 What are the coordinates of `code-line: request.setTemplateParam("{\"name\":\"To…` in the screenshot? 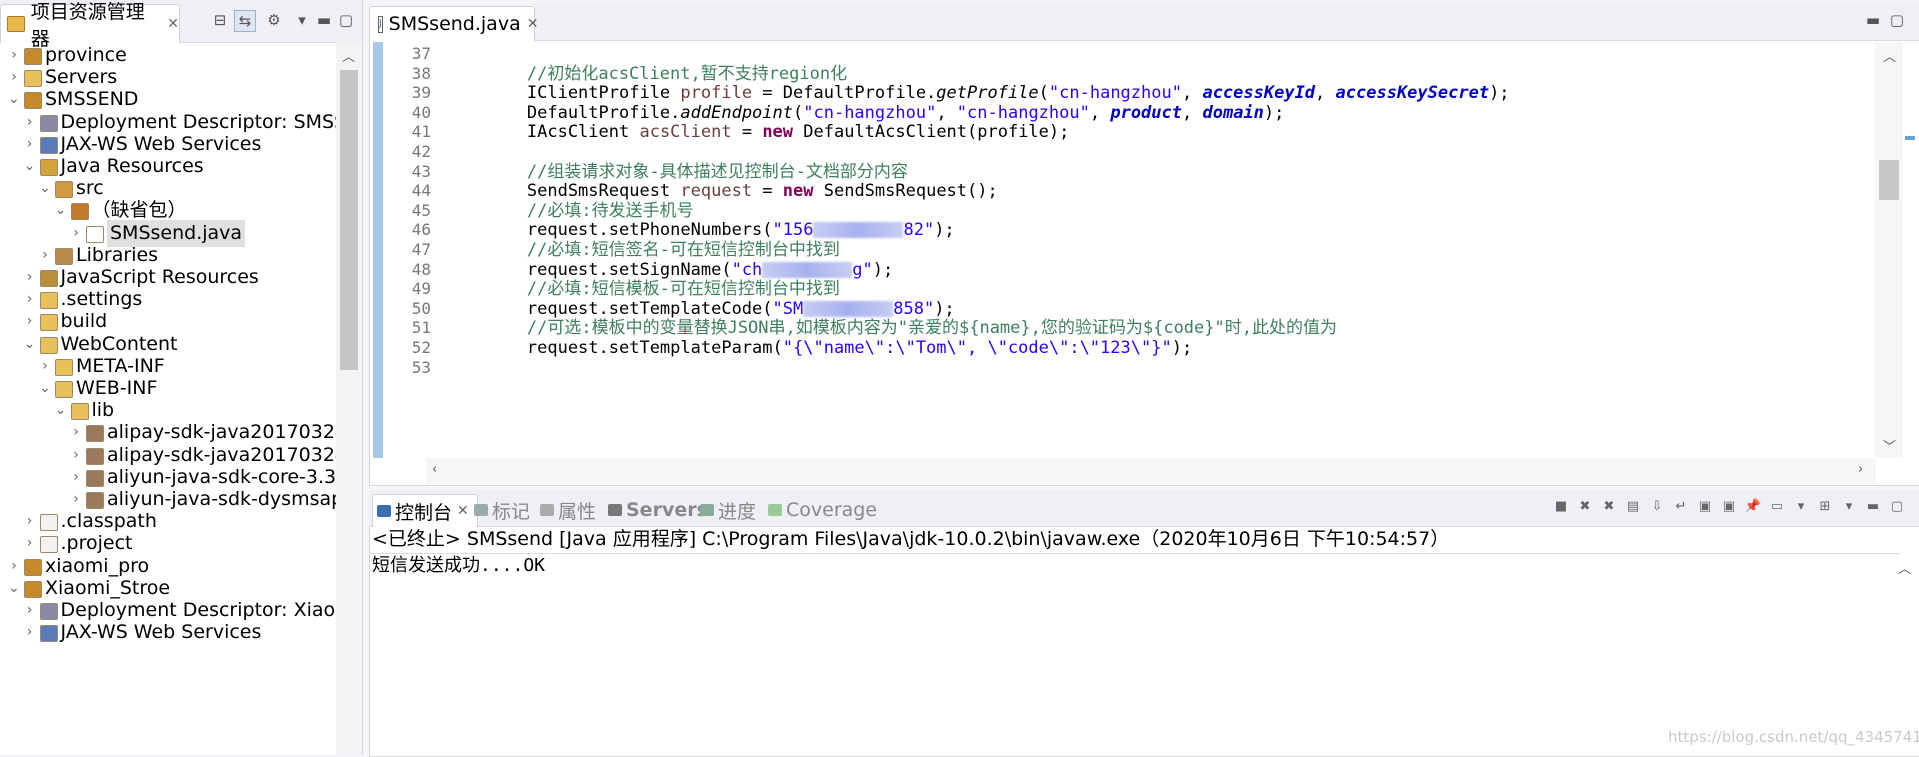 It's located at (818, 348).